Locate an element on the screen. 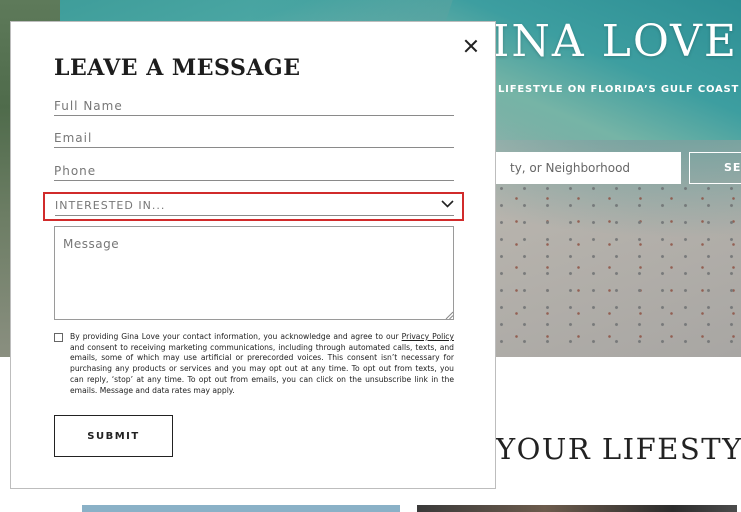 This screenshot has width=741, height=512. hero-title: INA LOVE is located at coordinates (615, 41).